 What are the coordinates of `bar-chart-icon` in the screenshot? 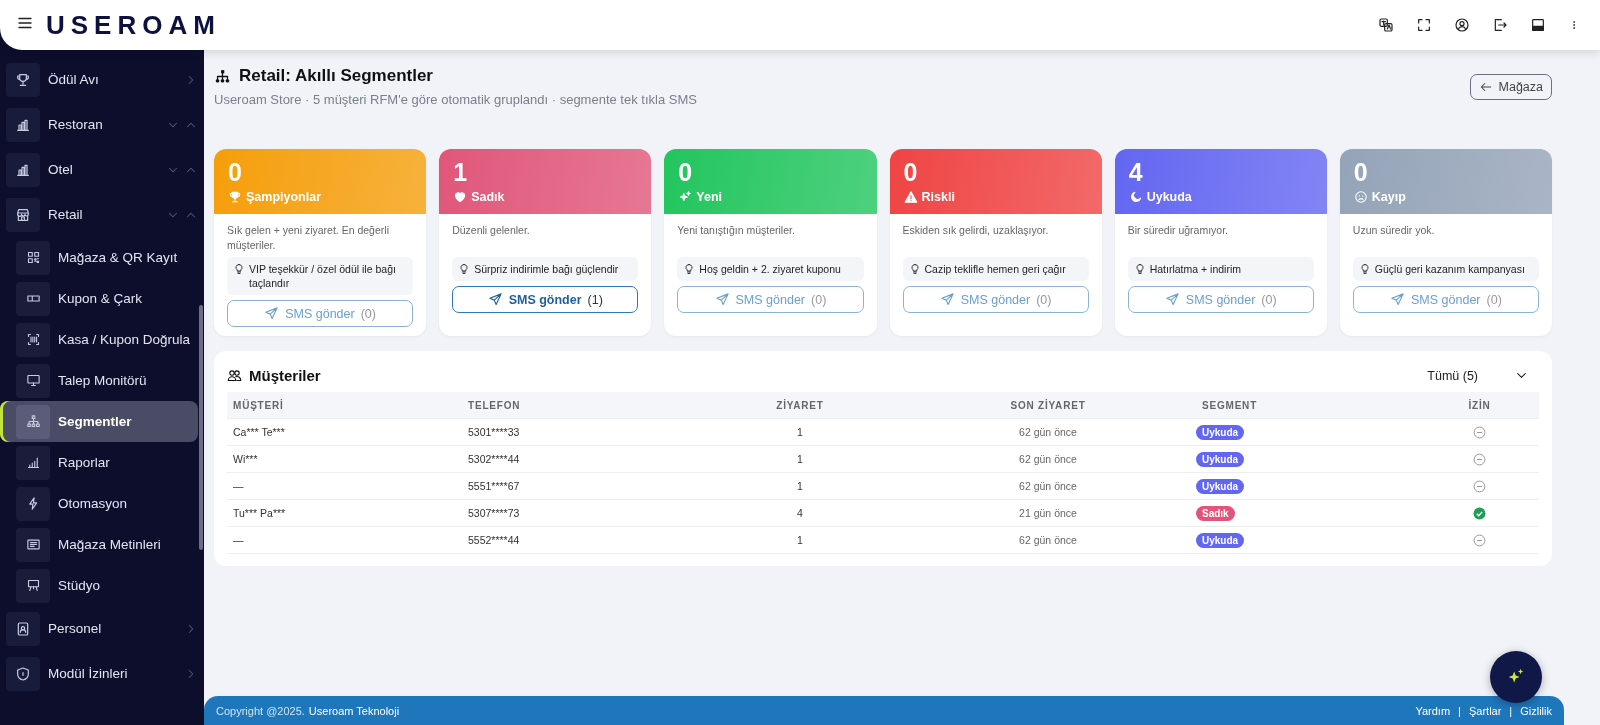 It's located at (33, 462).